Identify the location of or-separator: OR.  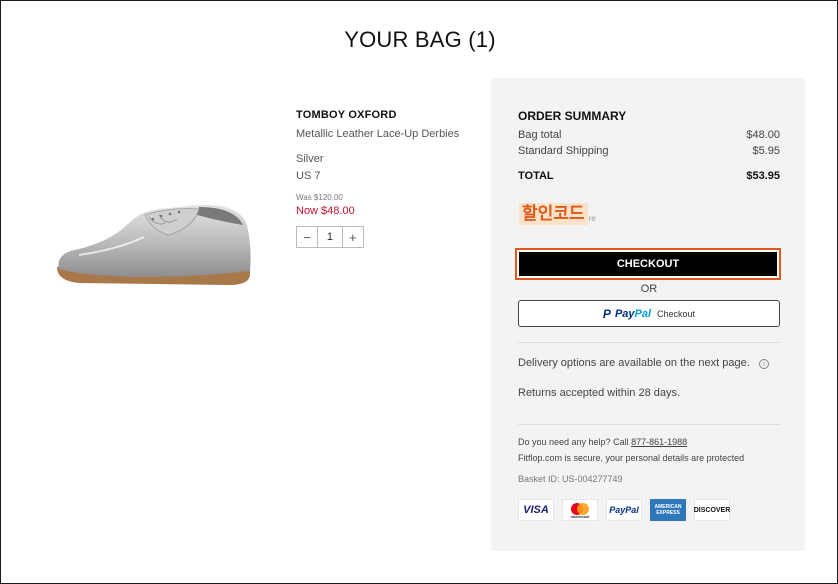
(649, 289).